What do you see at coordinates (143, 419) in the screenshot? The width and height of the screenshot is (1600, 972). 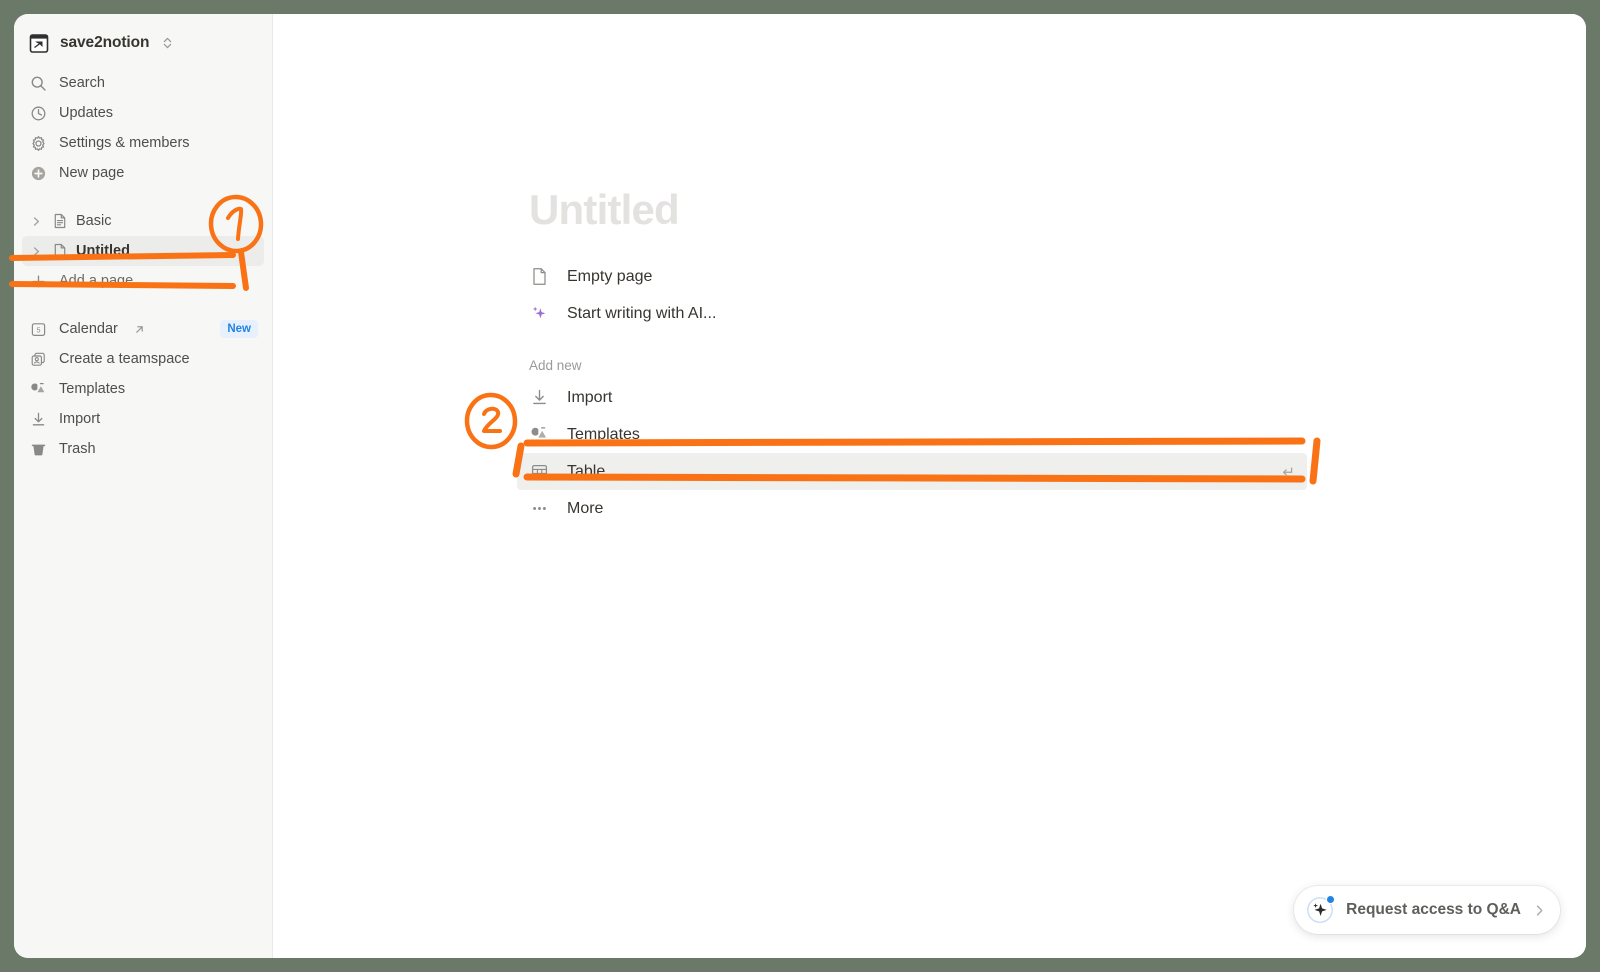 I see `sidebar-item-import: Import` at bounding box center [143, 419].